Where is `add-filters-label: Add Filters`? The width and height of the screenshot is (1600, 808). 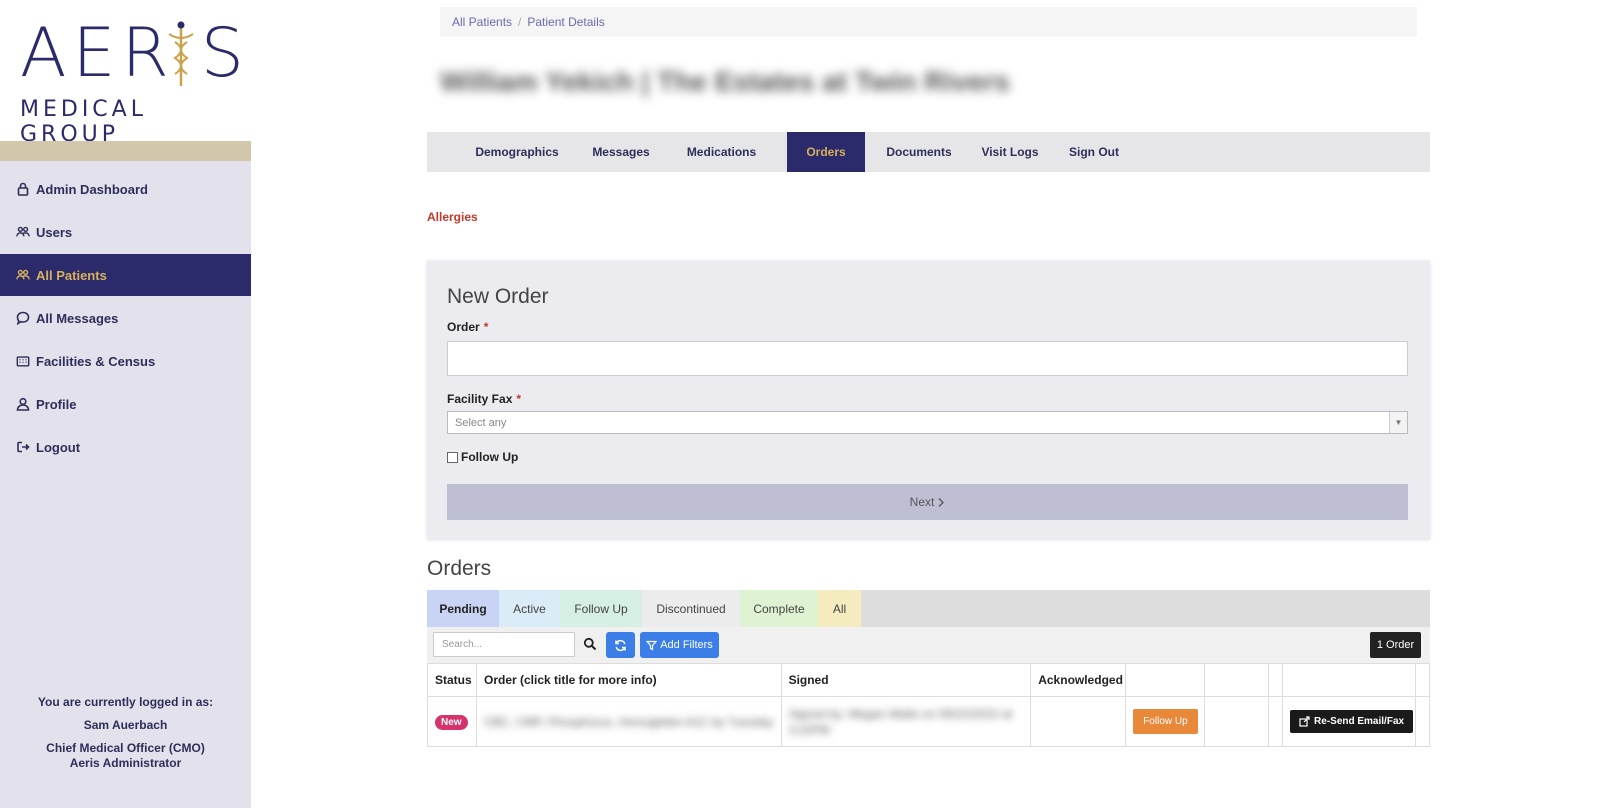 add-filters-label: Add Filters is located at coordinates (686, 645).